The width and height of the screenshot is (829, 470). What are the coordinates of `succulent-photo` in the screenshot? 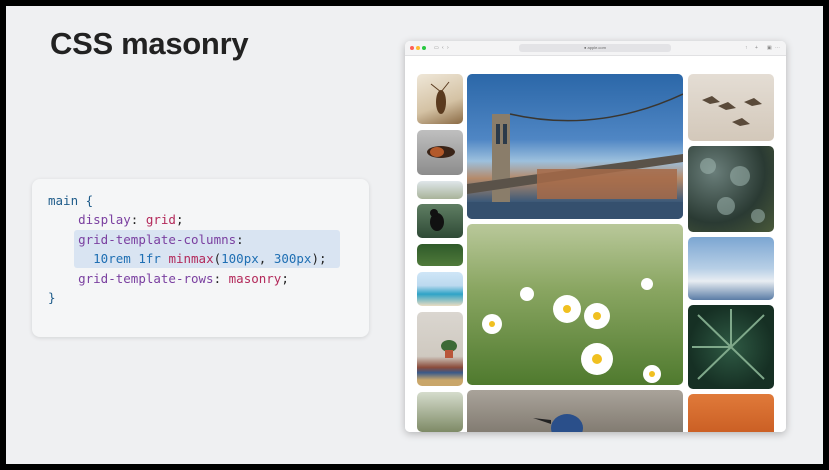 It's located at (731, 347).